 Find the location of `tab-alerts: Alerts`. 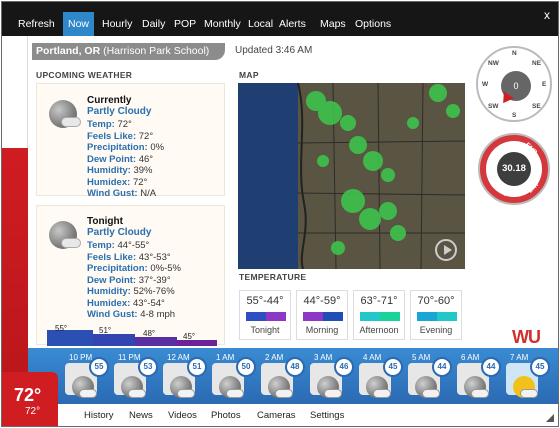

tab-alerts: Alerts is located at coordinates (292, 24).